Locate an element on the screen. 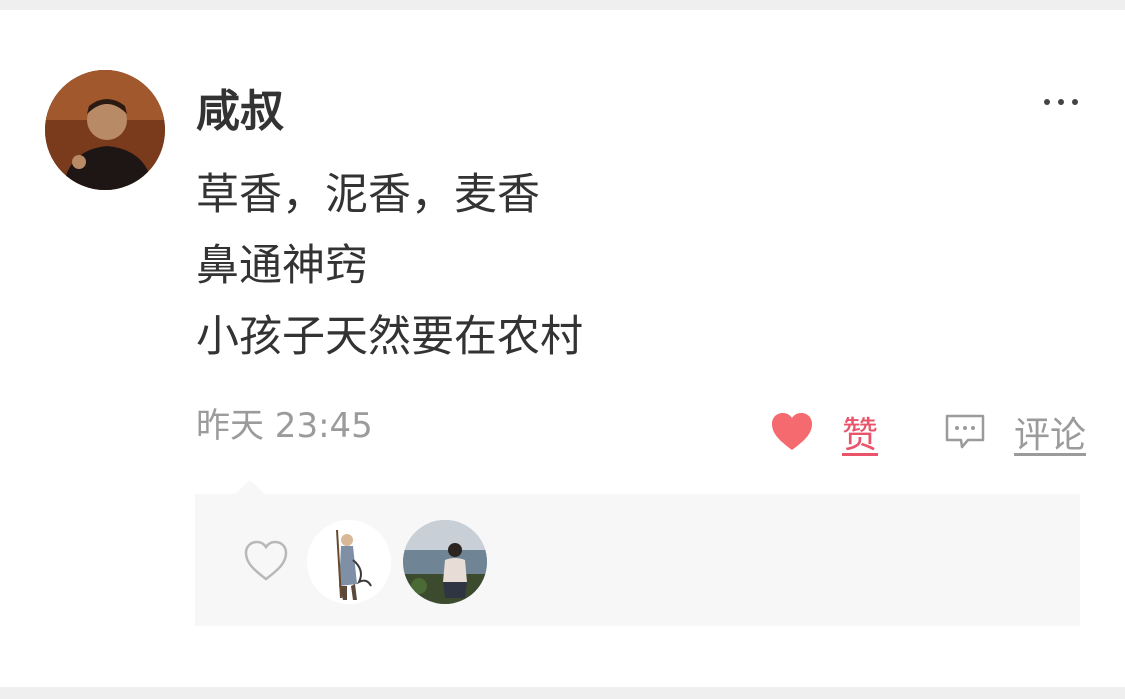 This screenshot has height=699, width=1125. likes-panel is located at coordinates (637, 560).